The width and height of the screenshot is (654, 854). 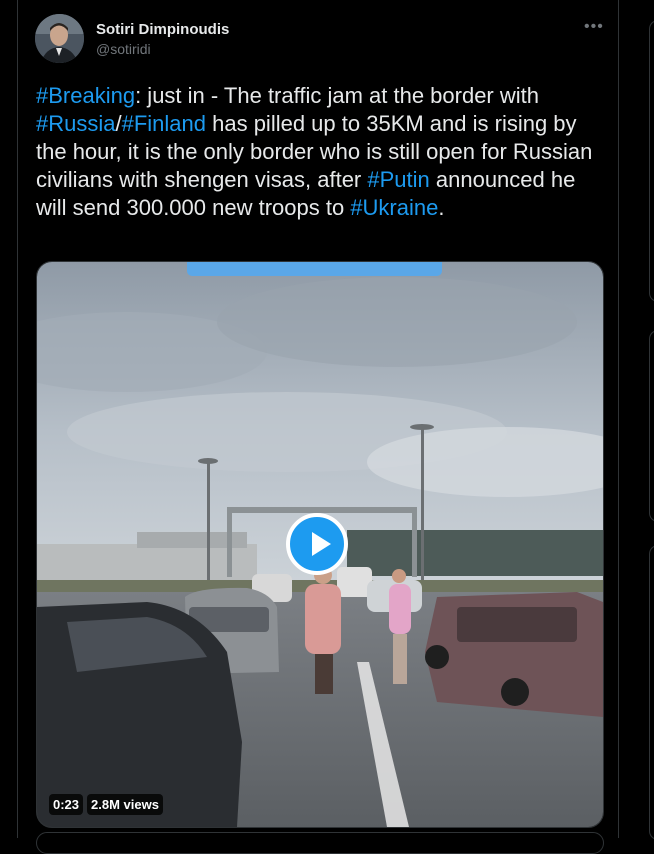 I want to click on more-options-icon: •••, so click(x=594, y=27).